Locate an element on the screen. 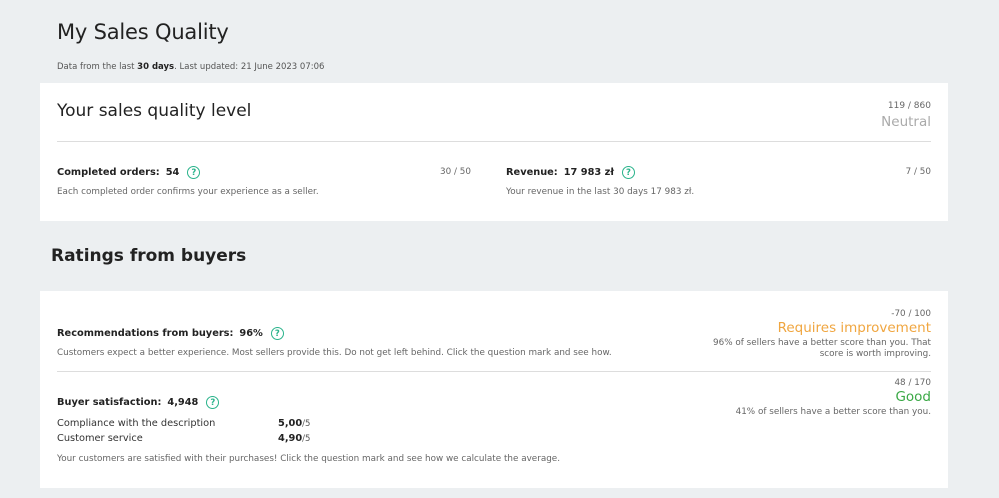 This screenshot has width=999, height=498. satisfaction-row-compliance: Compliance with the description 5,00/5 is located at coordinates (184, 423).